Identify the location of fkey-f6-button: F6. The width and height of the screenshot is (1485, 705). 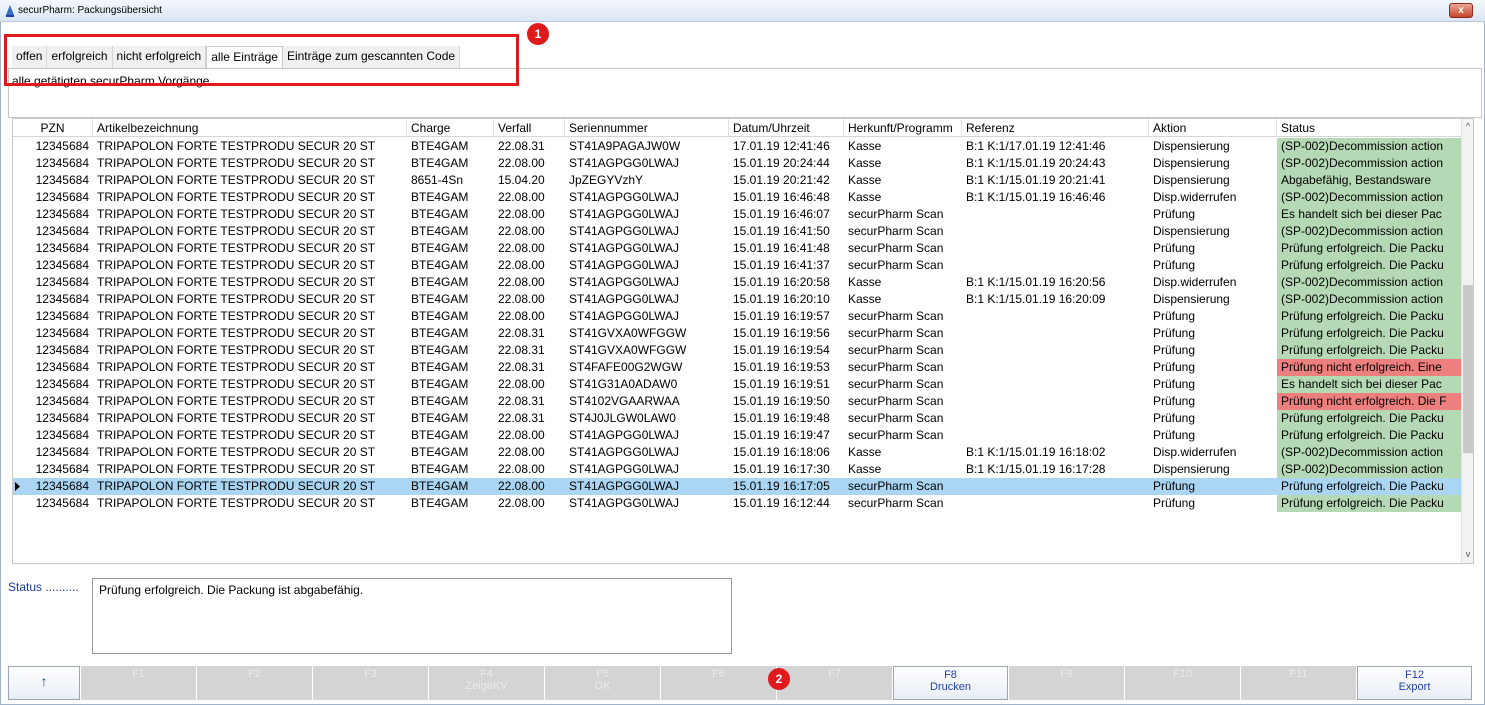
(718, 683).